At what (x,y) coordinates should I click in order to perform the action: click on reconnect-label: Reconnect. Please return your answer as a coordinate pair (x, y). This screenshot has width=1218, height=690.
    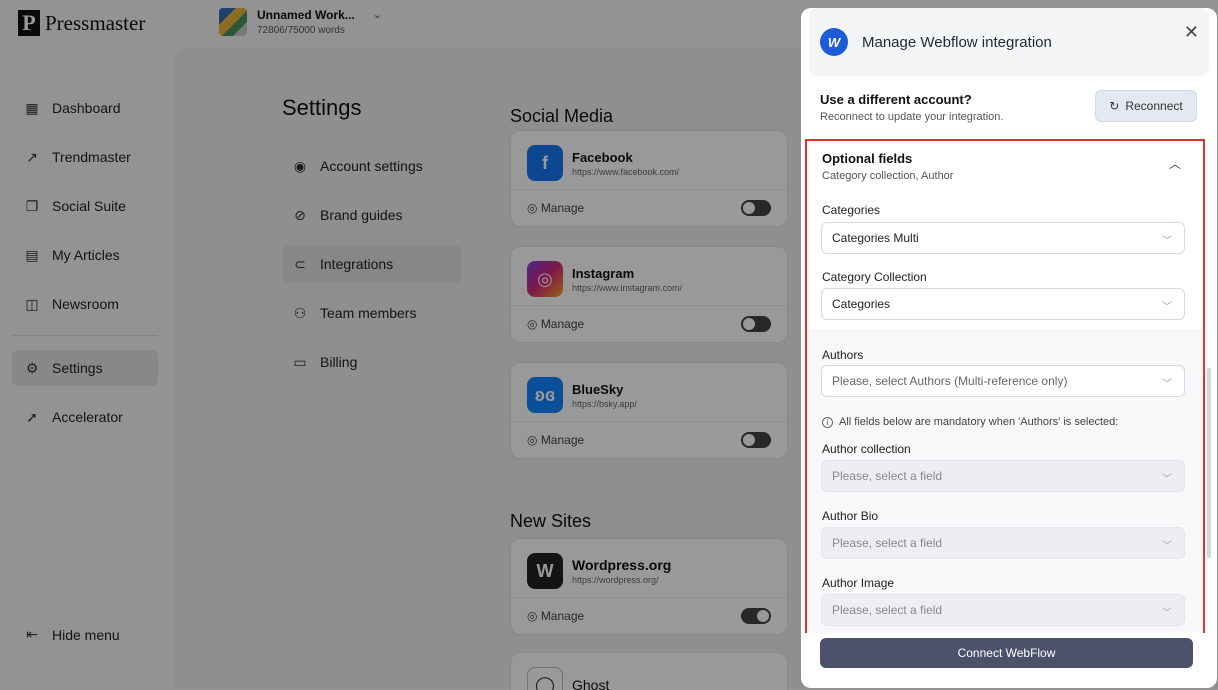
    Looking at the image, I should click on (1154, 106).